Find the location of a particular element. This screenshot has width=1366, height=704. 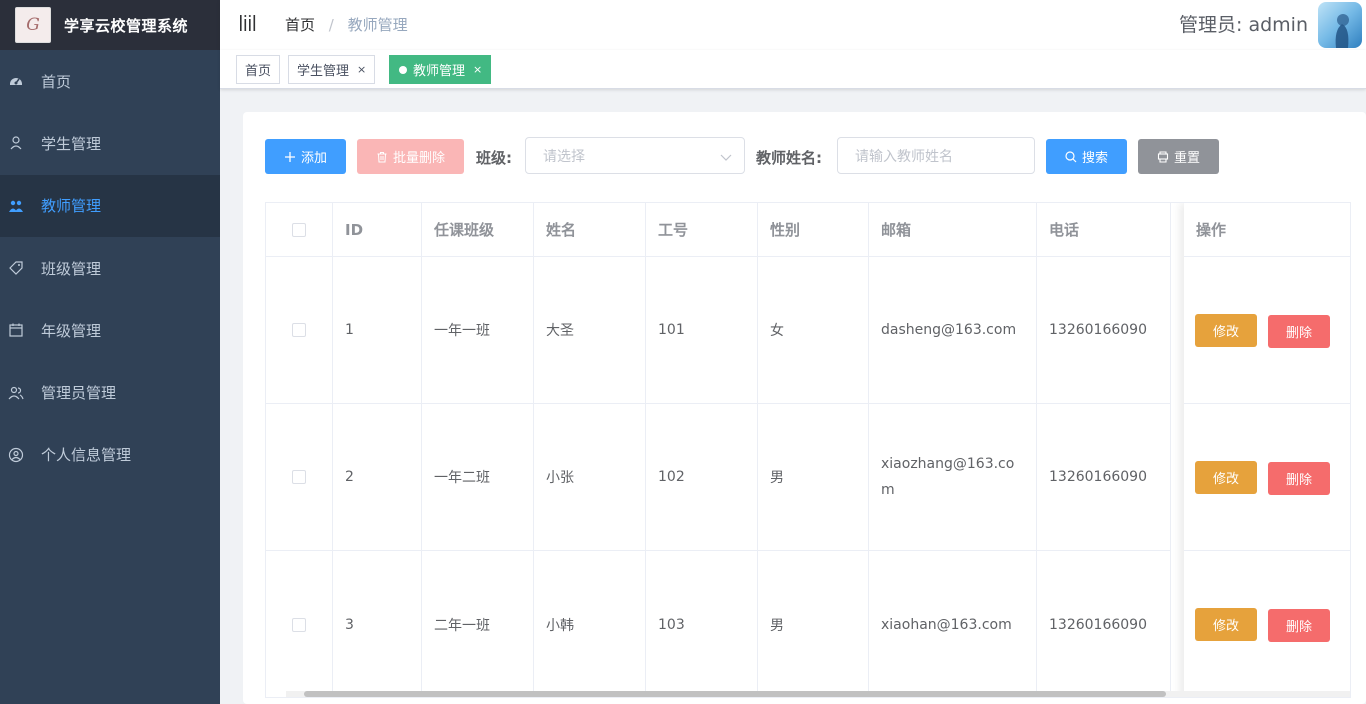

cell-id: 2 is located at coordinates (377, 477).